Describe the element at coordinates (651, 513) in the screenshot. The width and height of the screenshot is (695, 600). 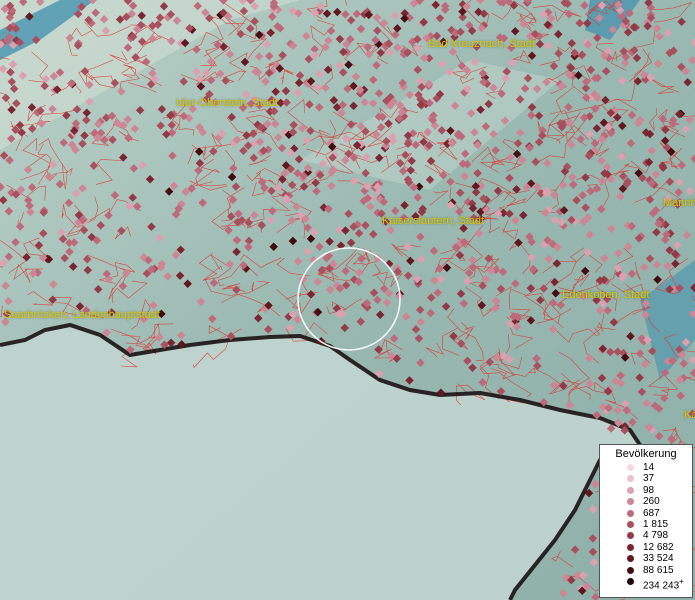
I see `legend-label: 687` at that location.